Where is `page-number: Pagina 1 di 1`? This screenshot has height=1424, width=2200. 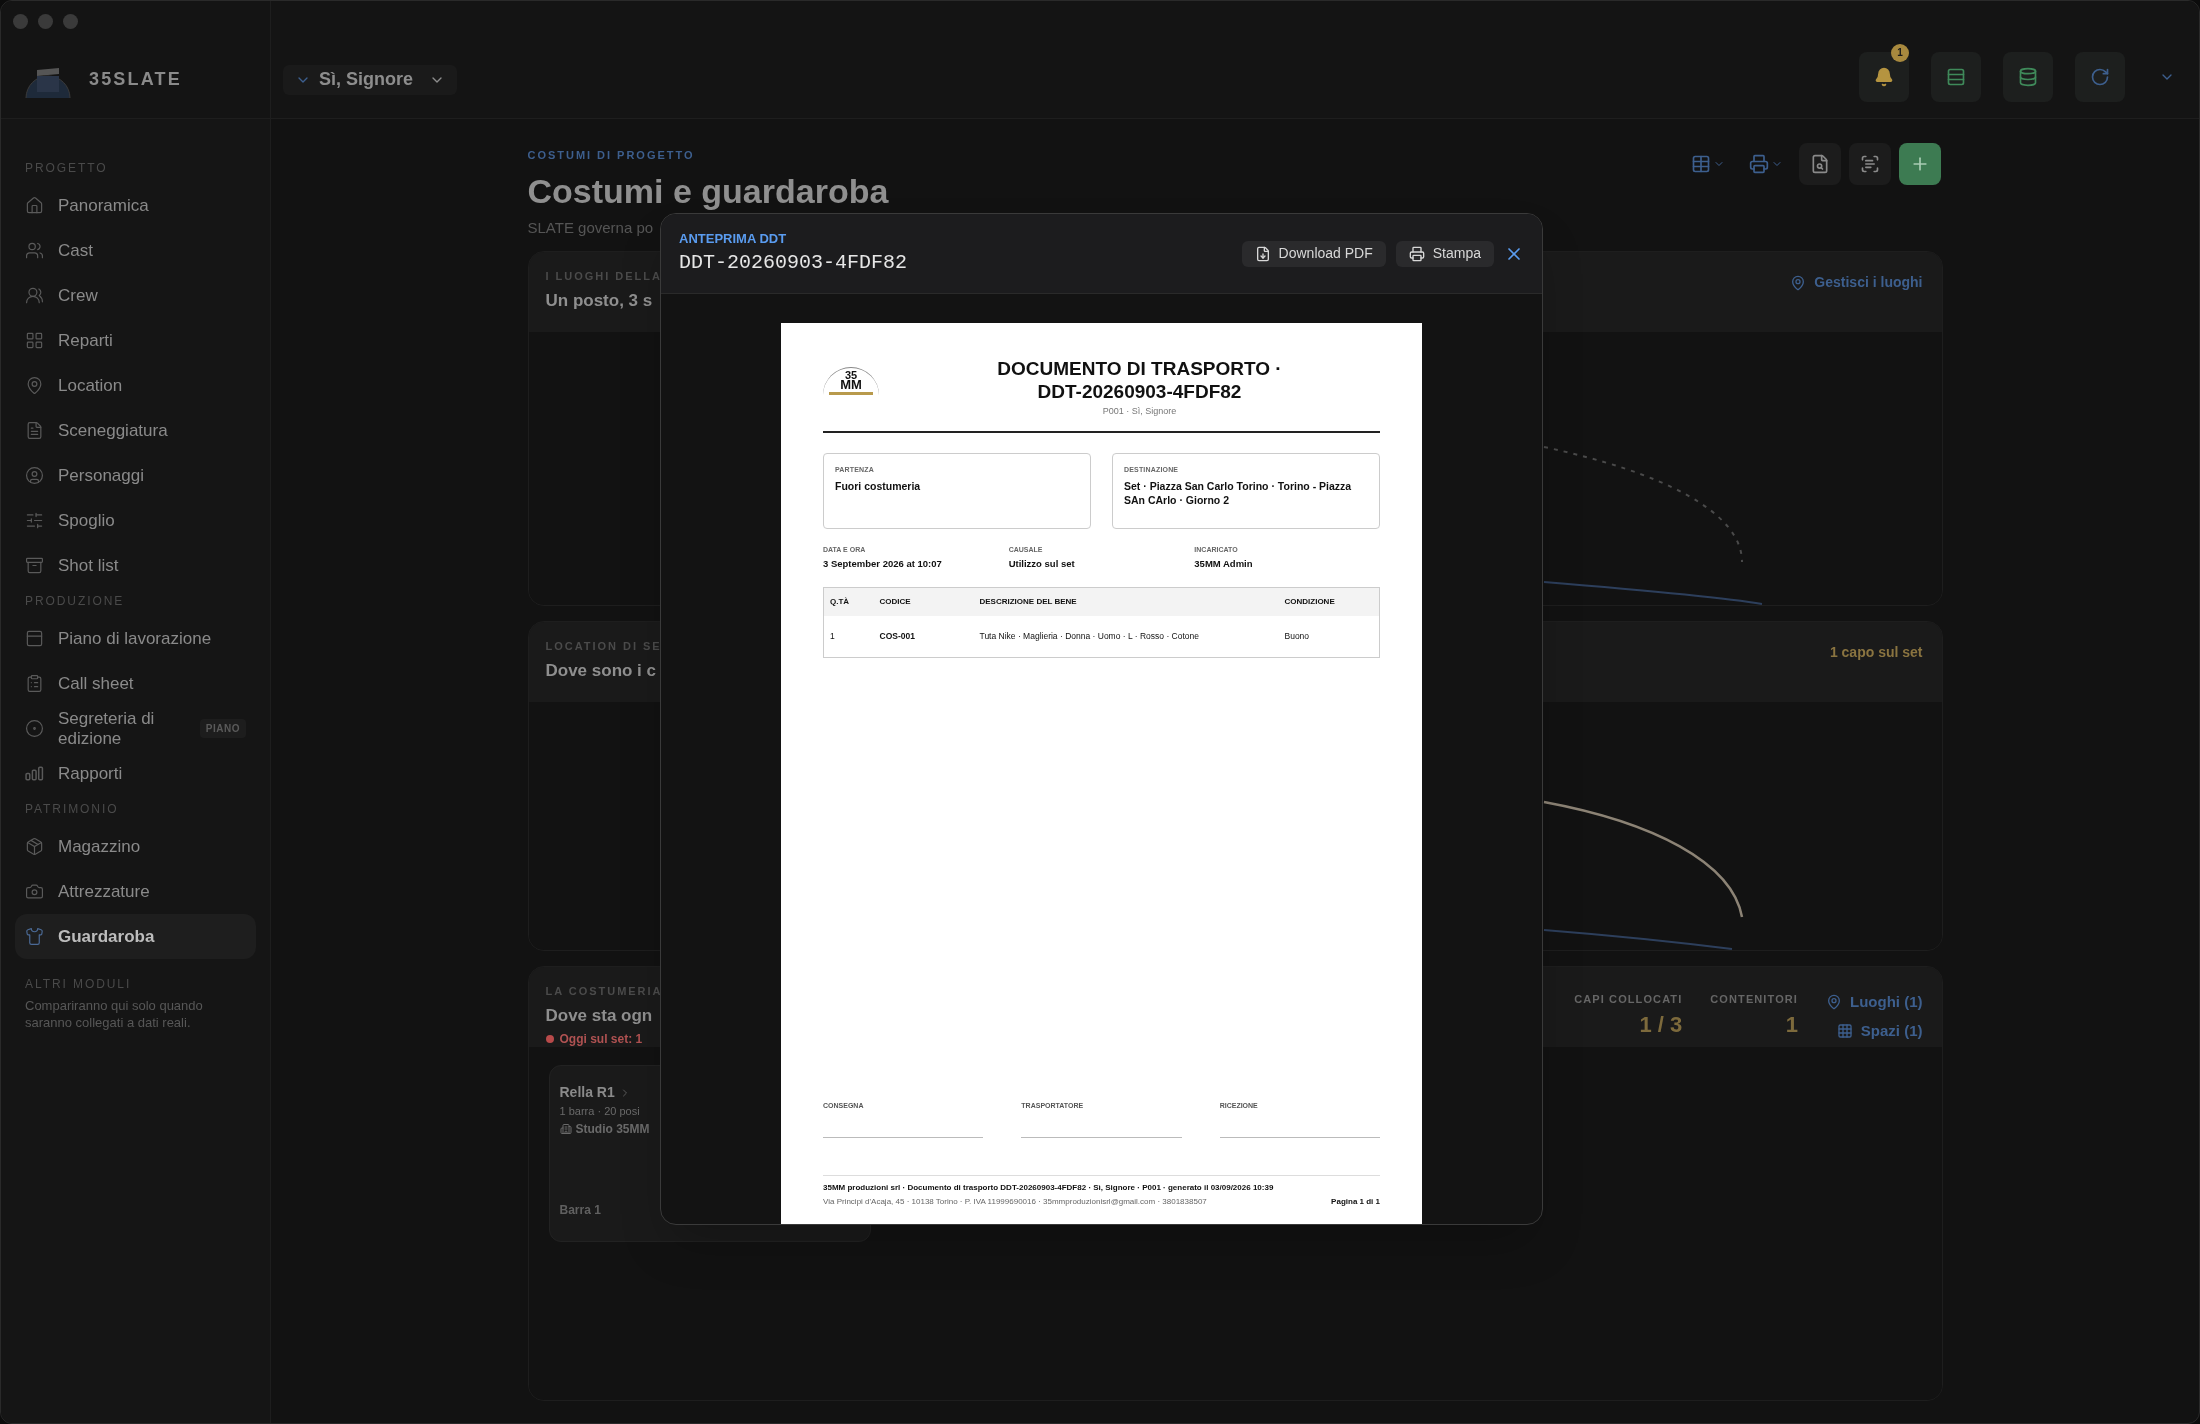
page-number: Pagina 1 di 1 is located at coordinates (1355, 1202).